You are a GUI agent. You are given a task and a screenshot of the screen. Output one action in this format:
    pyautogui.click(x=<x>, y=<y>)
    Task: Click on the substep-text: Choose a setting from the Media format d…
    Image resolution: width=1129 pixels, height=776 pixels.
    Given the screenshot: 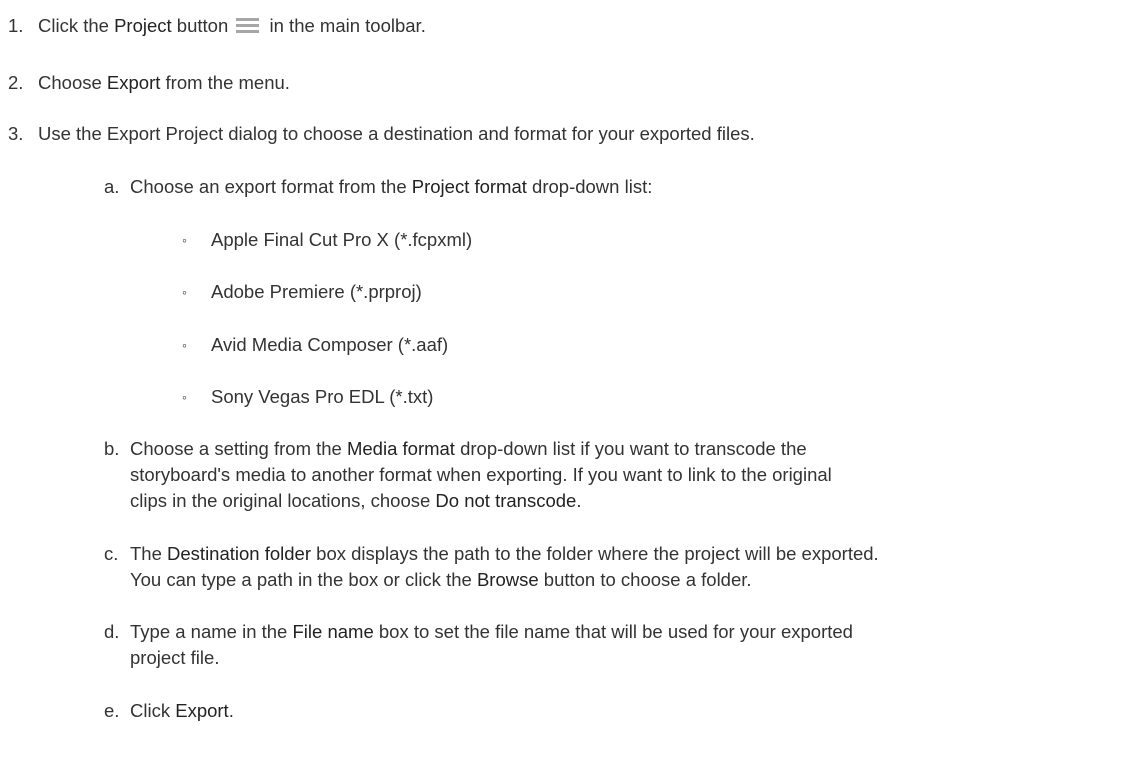 What is the action you would take?
    pyautogui.click(x=481, y=474)
    